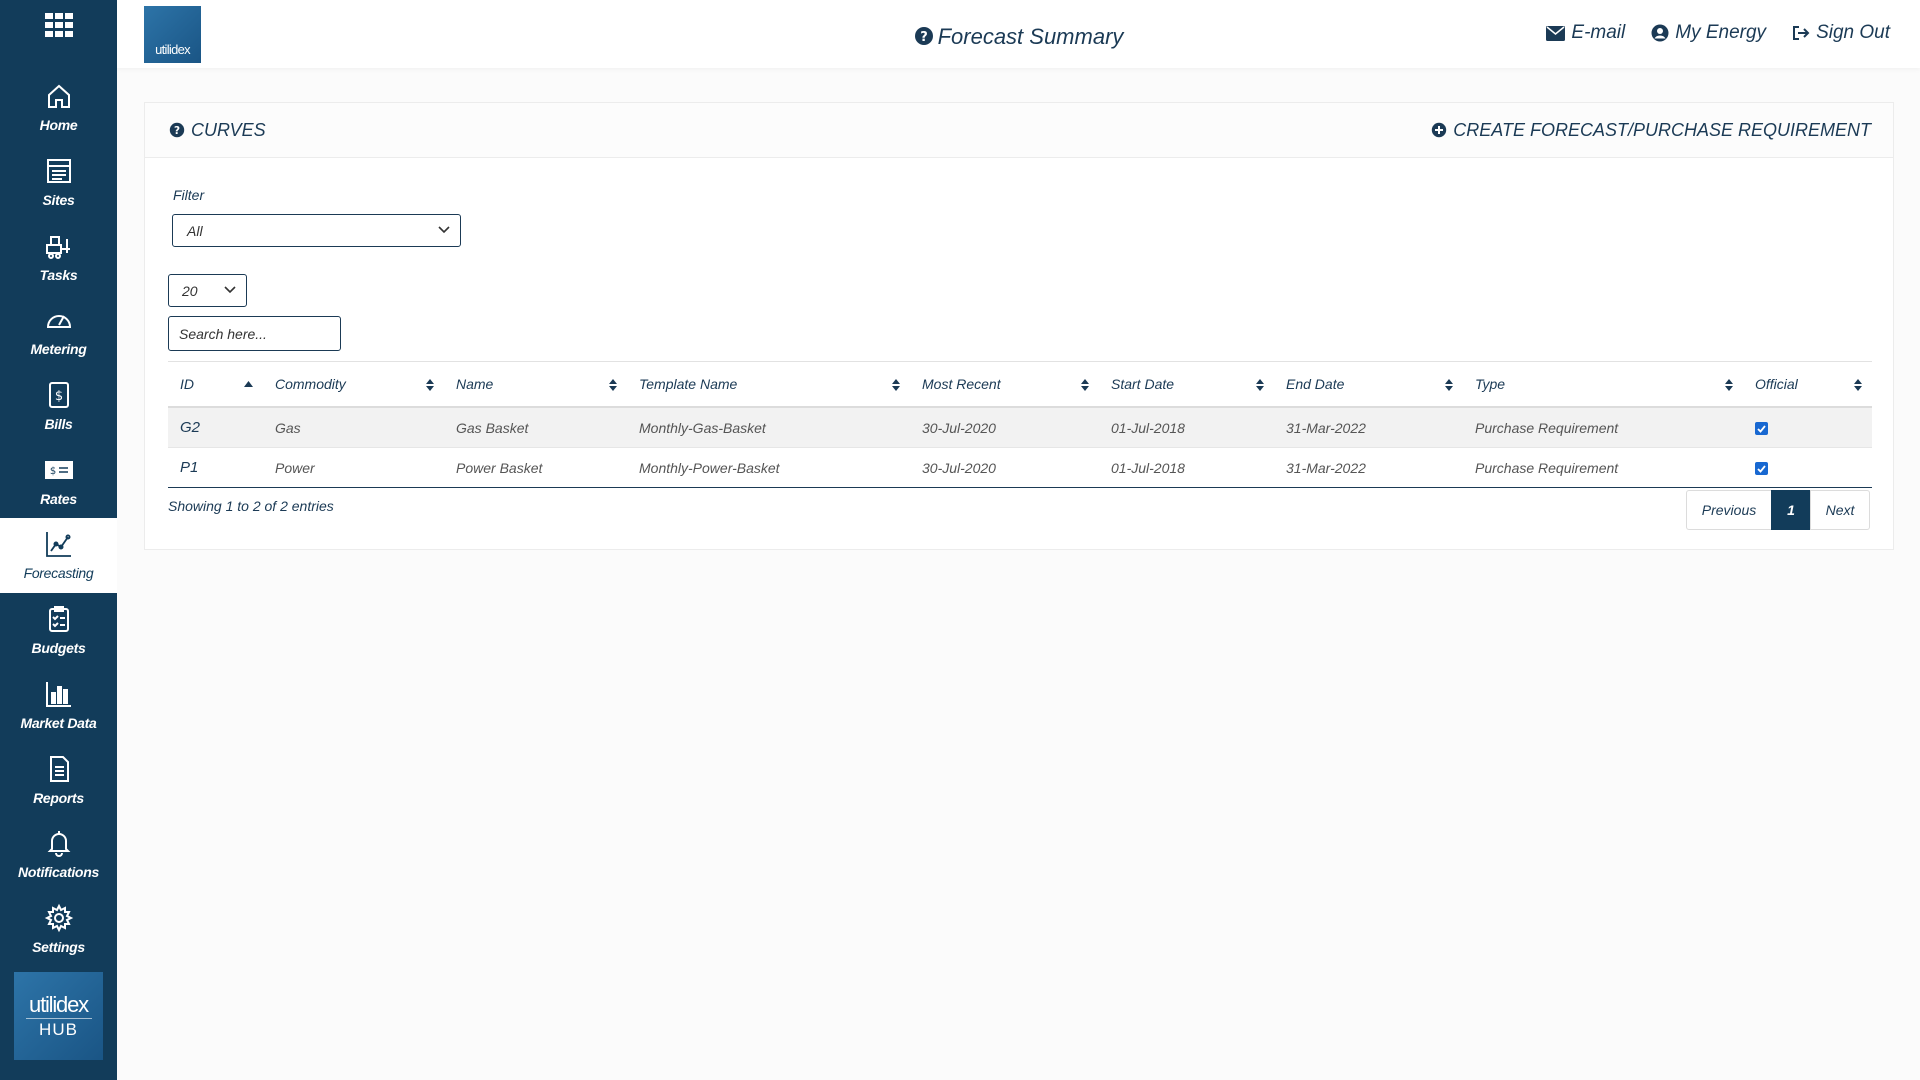 The width and height of the screenshot is (1920, 1080). I want to click on column-header-end-date: End Date, so click(1368, 384).